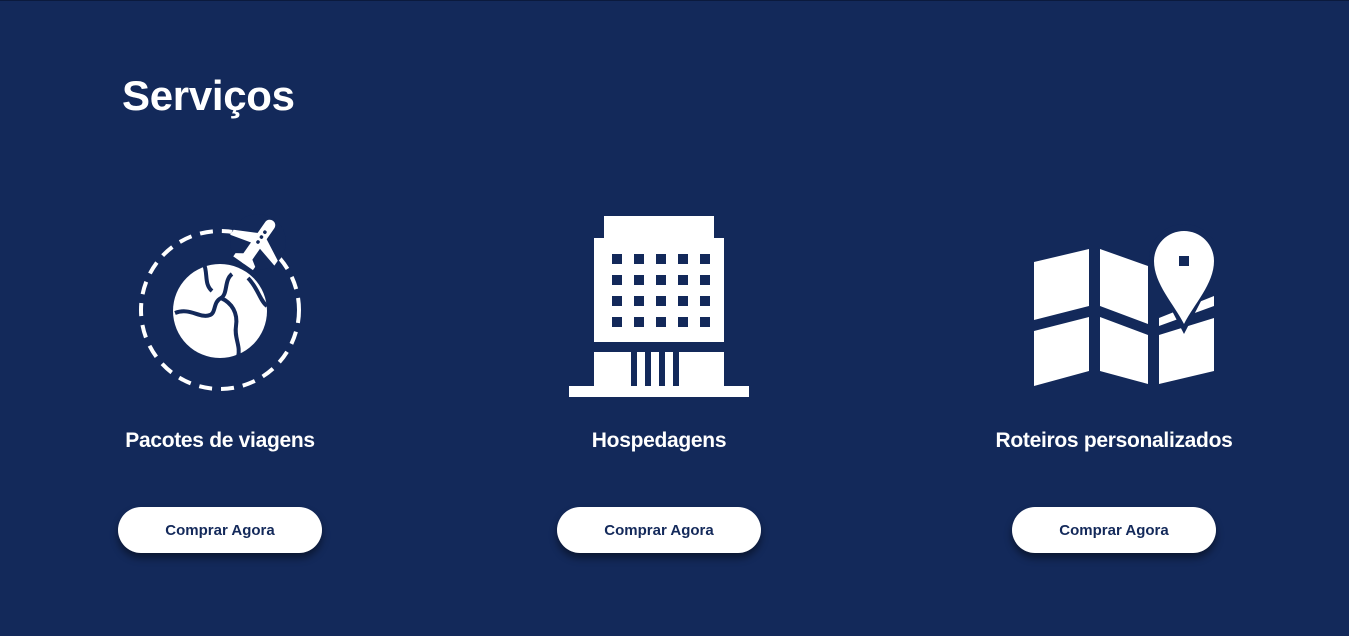  Describe the element at coordinates (220, 306) in the screenshot. I see `globe-airplane-icon` at that location.